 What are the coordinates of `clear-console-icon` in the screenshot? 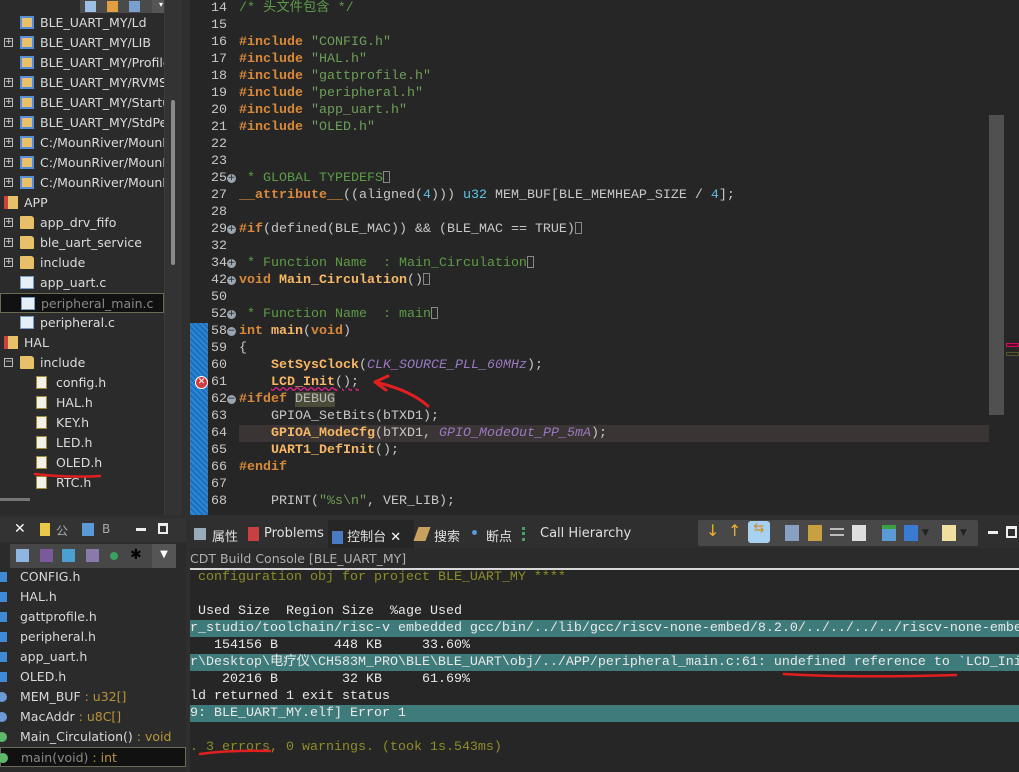 It's located at (859, 533).